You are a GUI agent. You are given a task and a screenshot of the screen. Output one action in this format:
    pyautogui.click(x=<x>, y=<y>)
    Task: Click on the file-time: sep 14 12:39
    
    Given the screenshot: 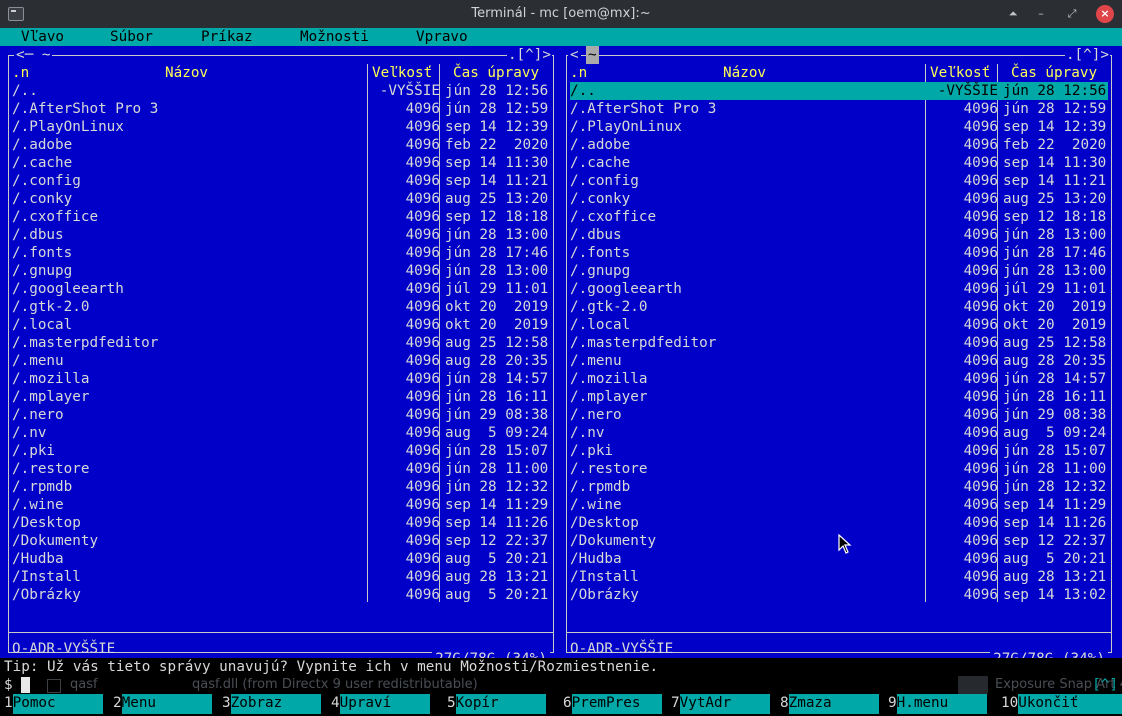 What is the action you would take?
    pyautogui.click(x=497, y=127)
    